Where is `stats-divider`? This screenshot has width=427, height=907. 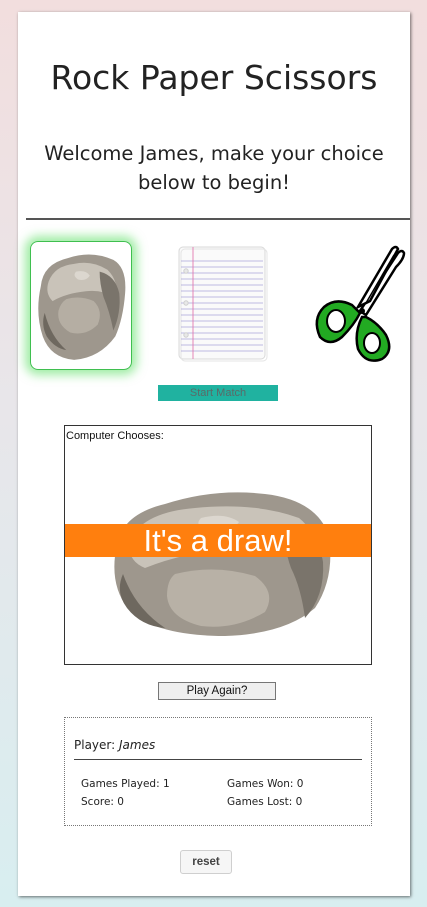 stats-divider is located at coordinates (218, 759).